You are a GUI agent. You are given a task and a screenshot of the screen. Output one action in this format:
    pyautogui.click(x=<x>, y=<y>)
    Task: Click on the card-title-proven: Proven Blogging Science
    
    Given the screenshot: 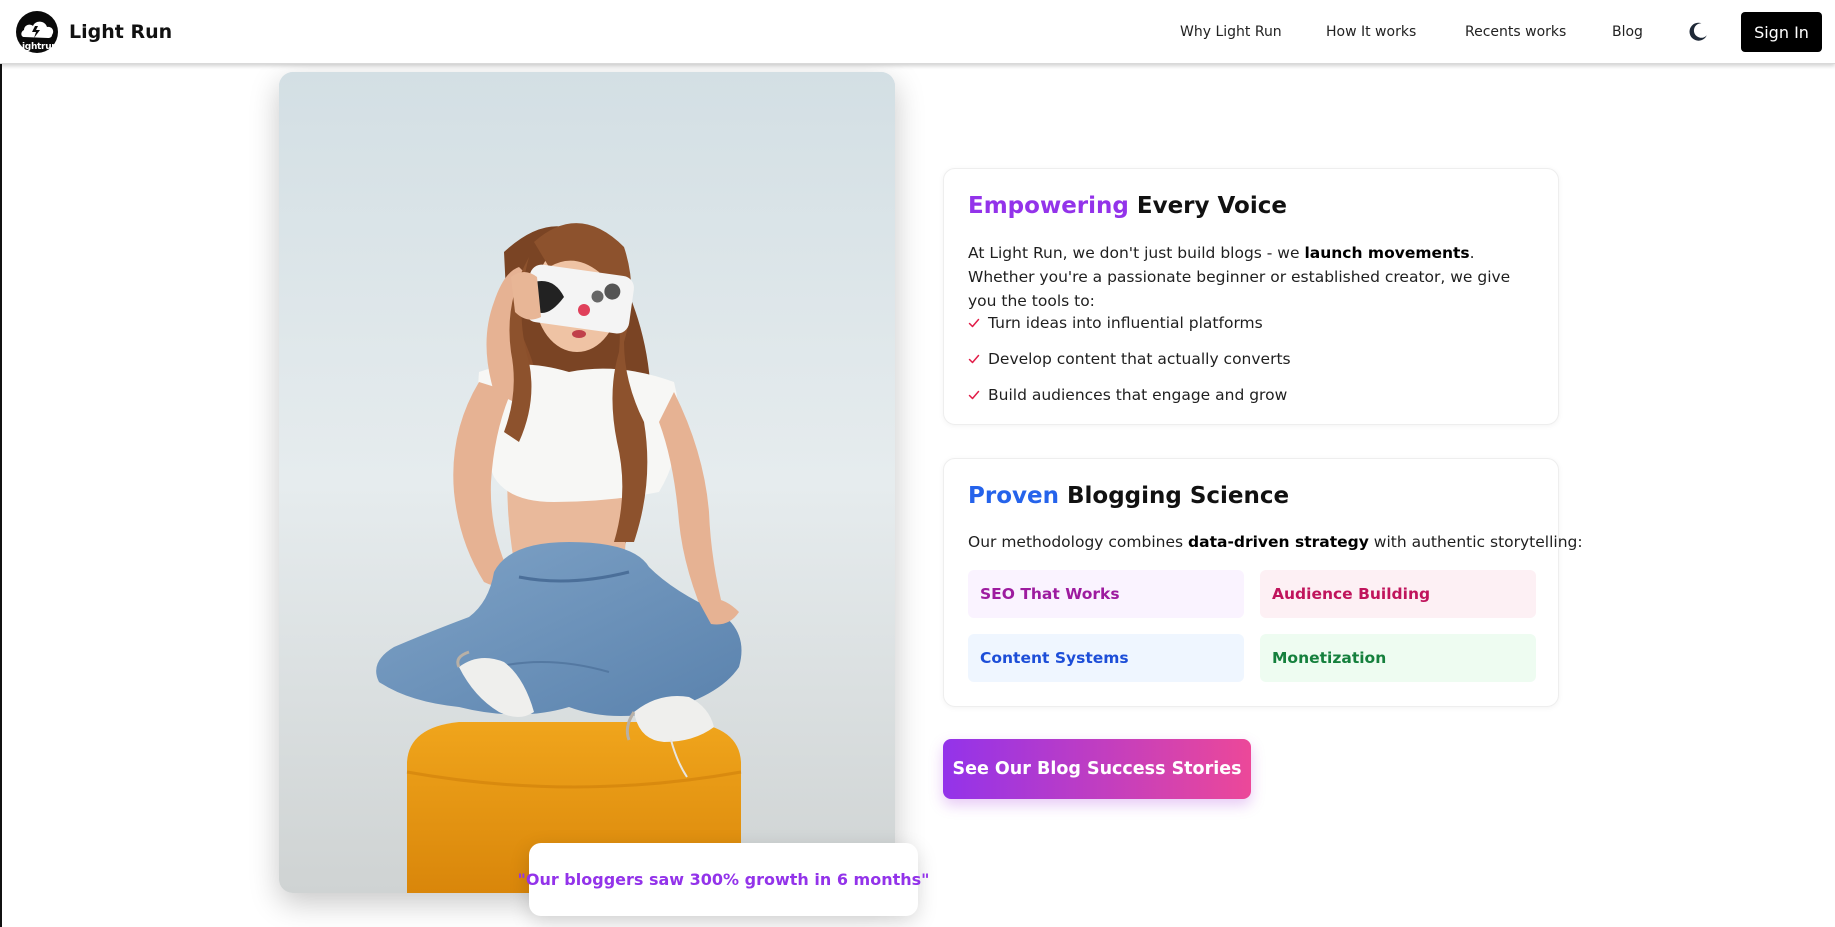 What is the action you would take?
    pyautogui.click(x=1128, y=496)
    